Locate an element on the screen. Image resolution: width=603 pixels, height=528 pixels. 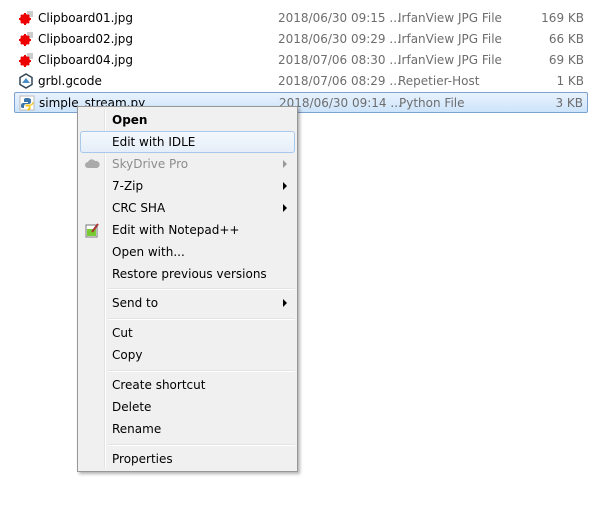
menu-item-open: Open is located at coordinates (187, 120).